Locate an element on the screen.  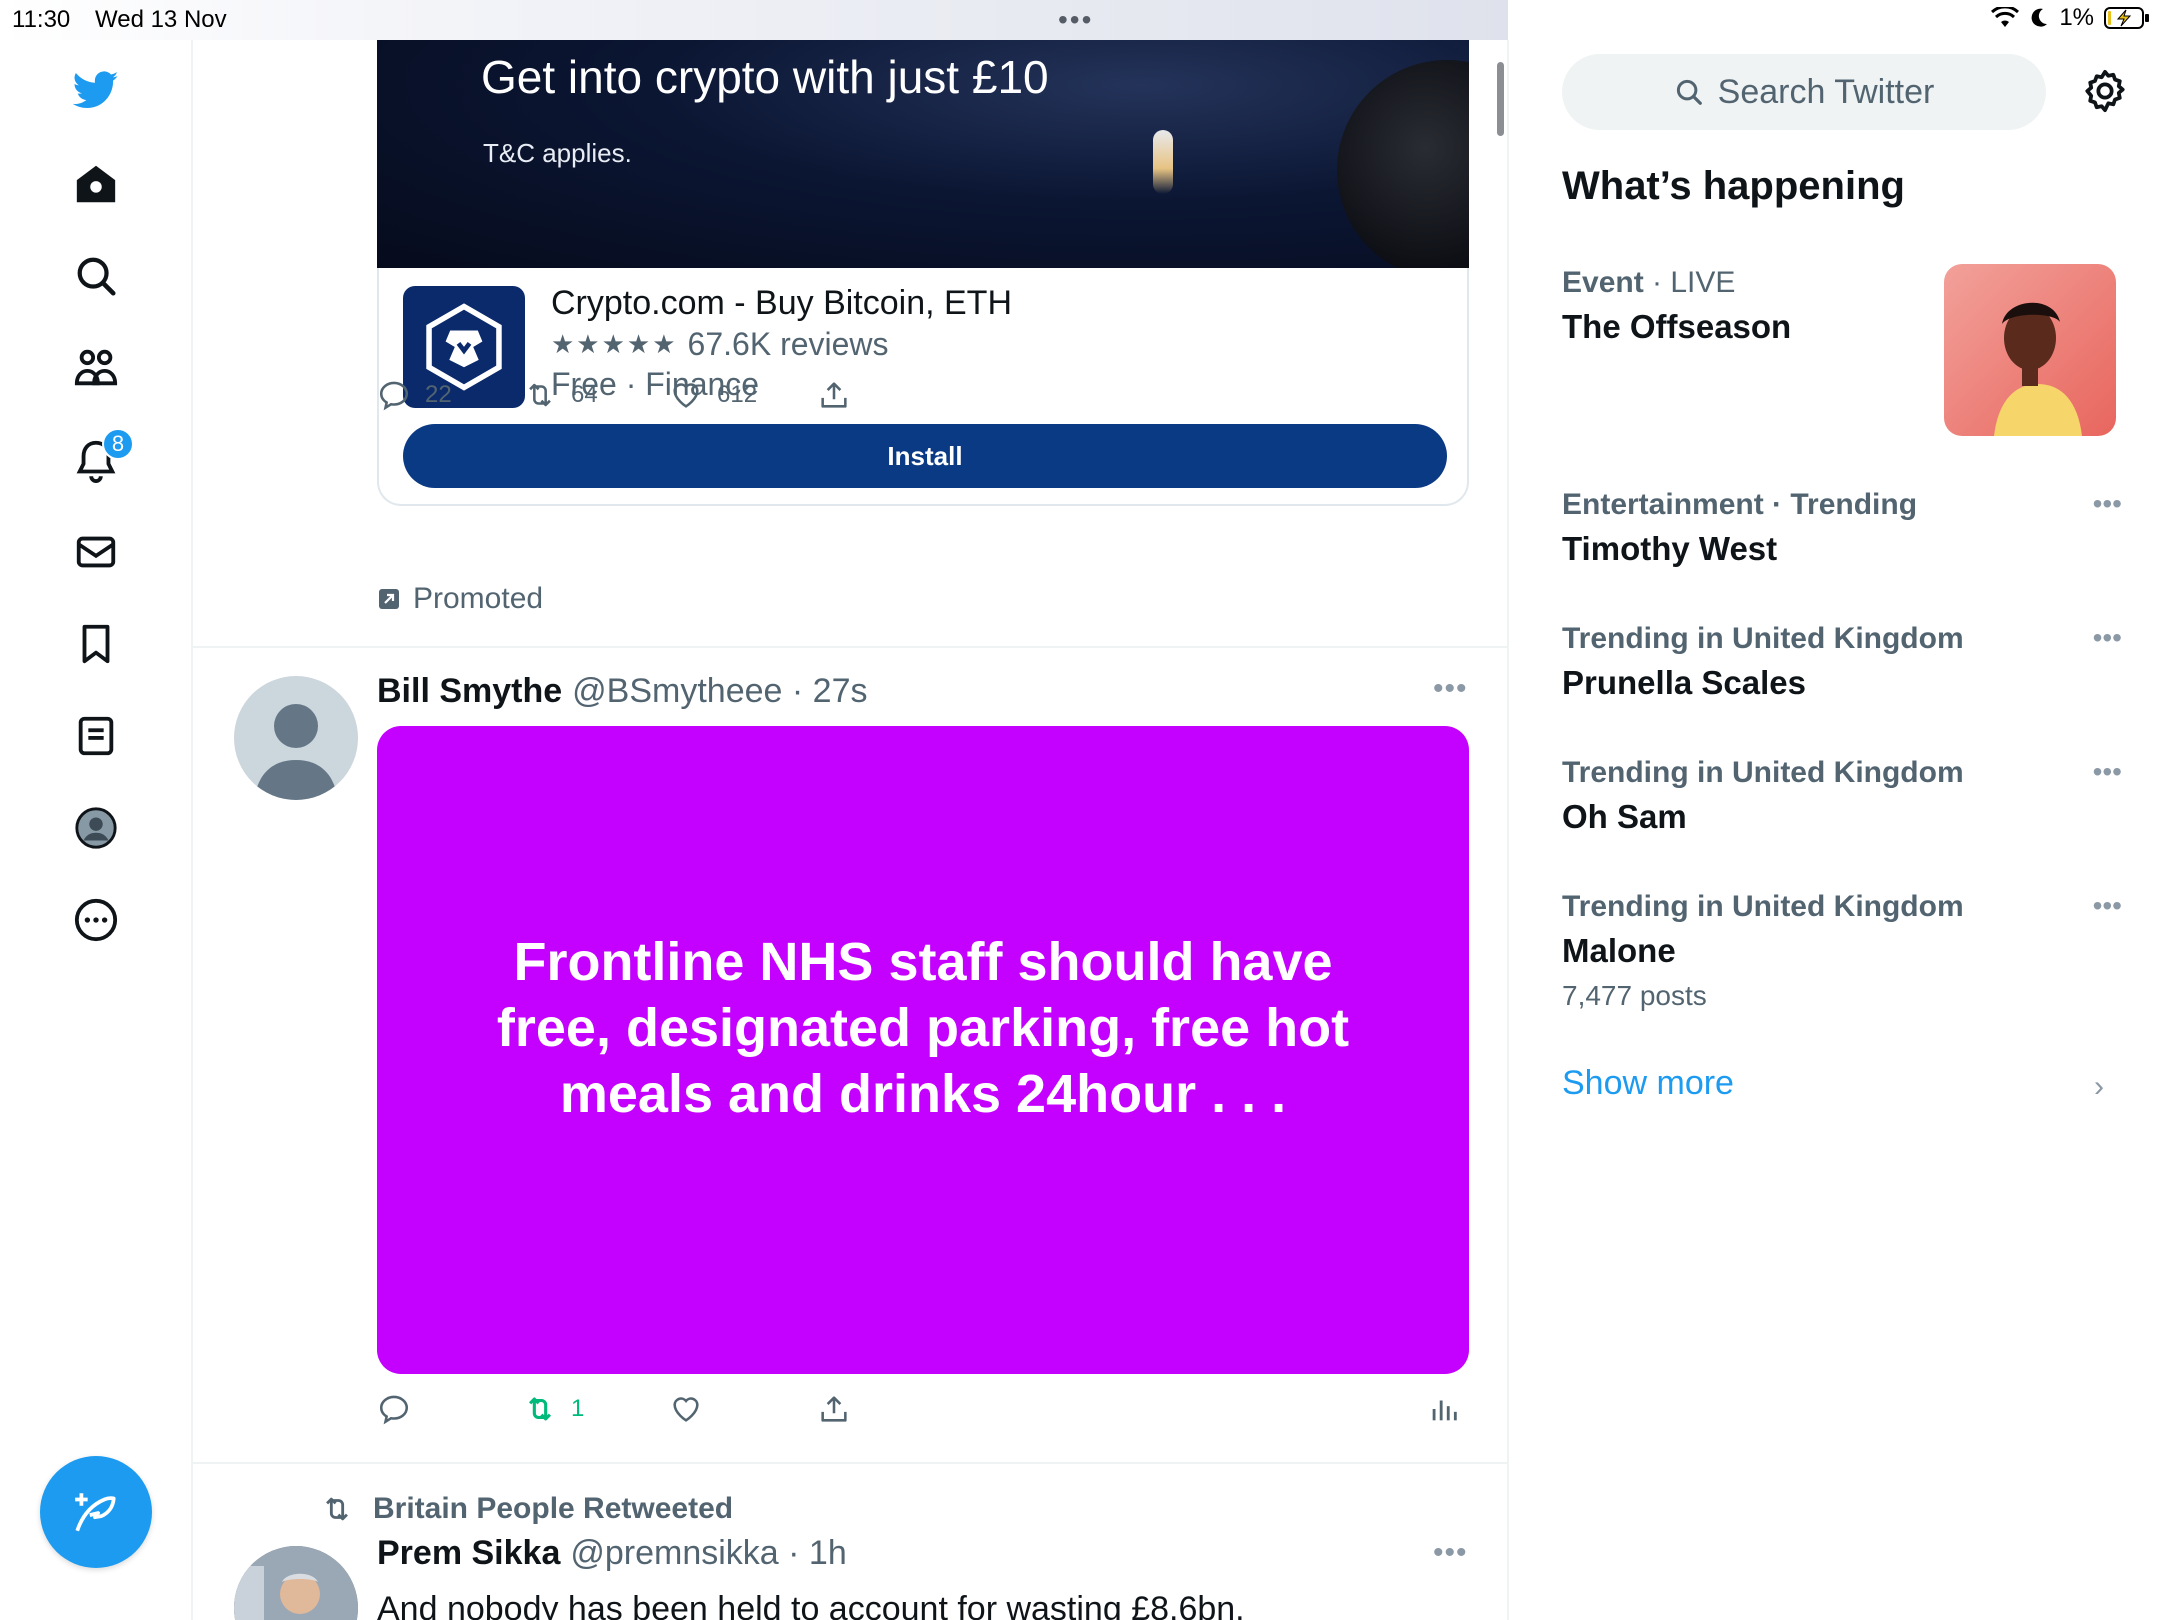
install-button: Install is located at coordinates (925, 456).